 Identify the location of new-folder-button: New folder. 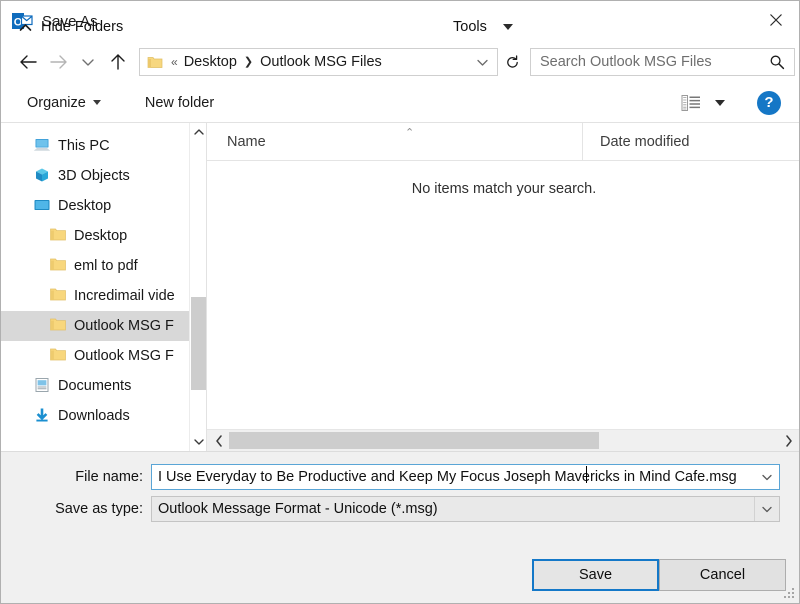
(179, 103).